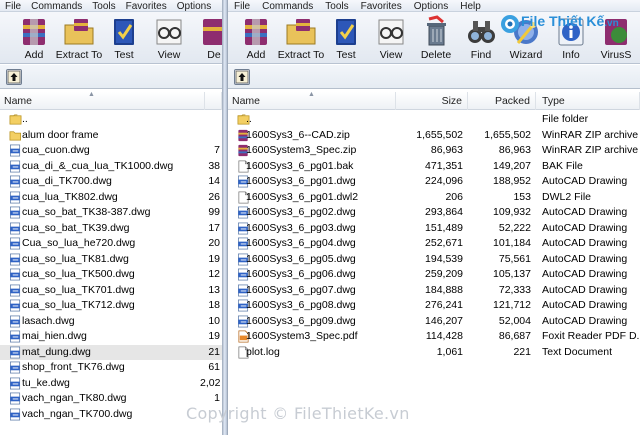 Image resolution: width=640 pixels, height=435 pixels. Describe the element at coordinates (111, 198) in the screenshot. I see `list-item: cua_lua_TK802.dwg 26` at that location.